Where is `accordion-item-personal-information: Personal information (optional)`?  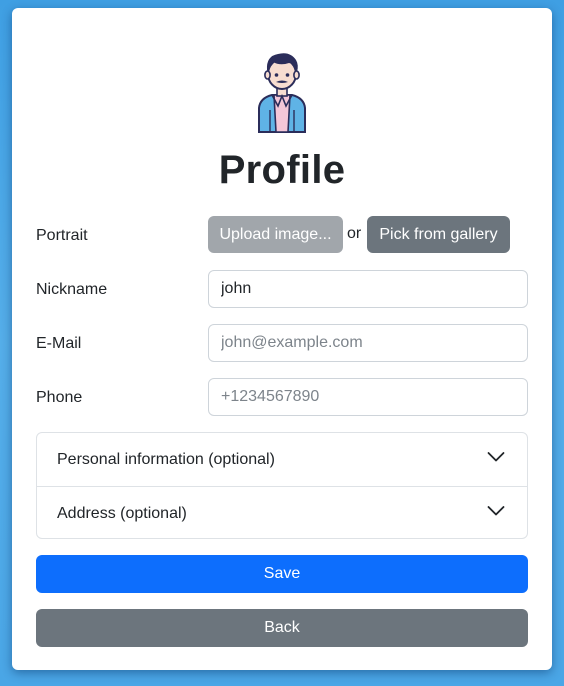
accordion-item-personal-information: Personal information (optional) is located at coordinates (282, 459).